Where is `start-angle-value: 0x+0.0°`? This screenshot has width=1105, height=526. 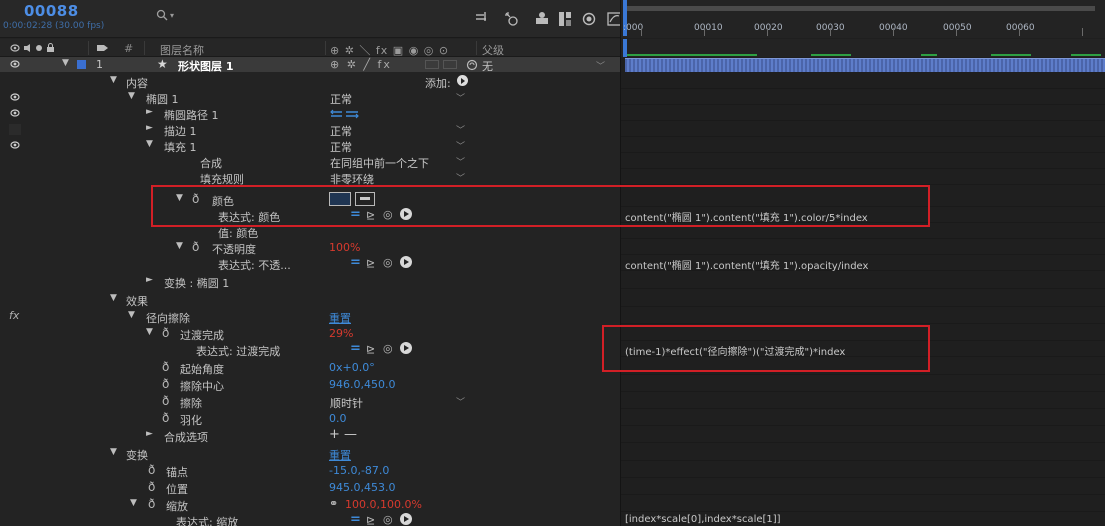
start-angle-value: 0x+0.0° is located at coordinates (352, 367).